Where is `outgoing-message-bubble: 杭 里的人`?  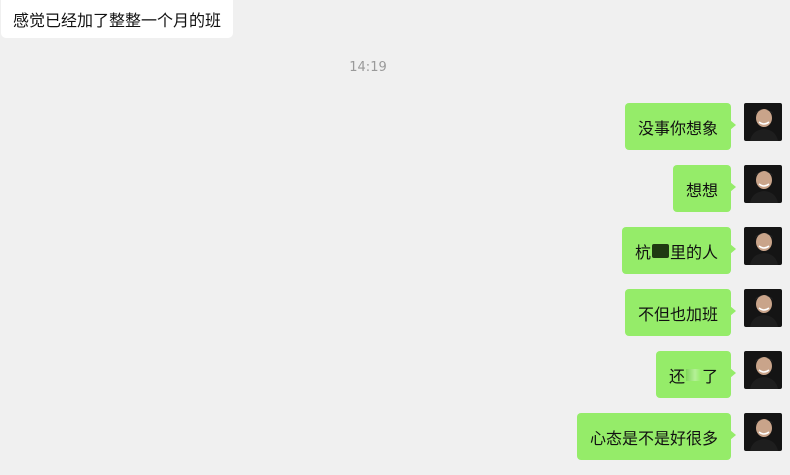 outgoing-message-bubble: 杭 里的人 is located at coordinates (678, 250).